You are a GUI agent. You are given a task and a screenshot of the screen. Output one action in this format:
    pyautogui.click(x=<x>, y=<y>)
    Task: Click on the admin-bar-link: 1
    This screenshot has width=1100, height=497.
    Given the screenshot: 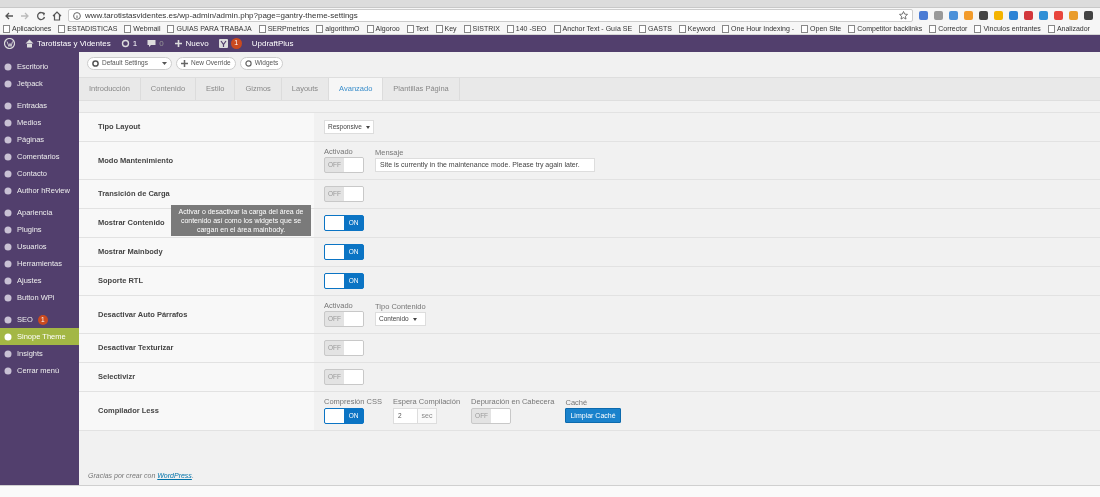 What is the action you would take?
    pyautogui.click(x=129, y=43)
    